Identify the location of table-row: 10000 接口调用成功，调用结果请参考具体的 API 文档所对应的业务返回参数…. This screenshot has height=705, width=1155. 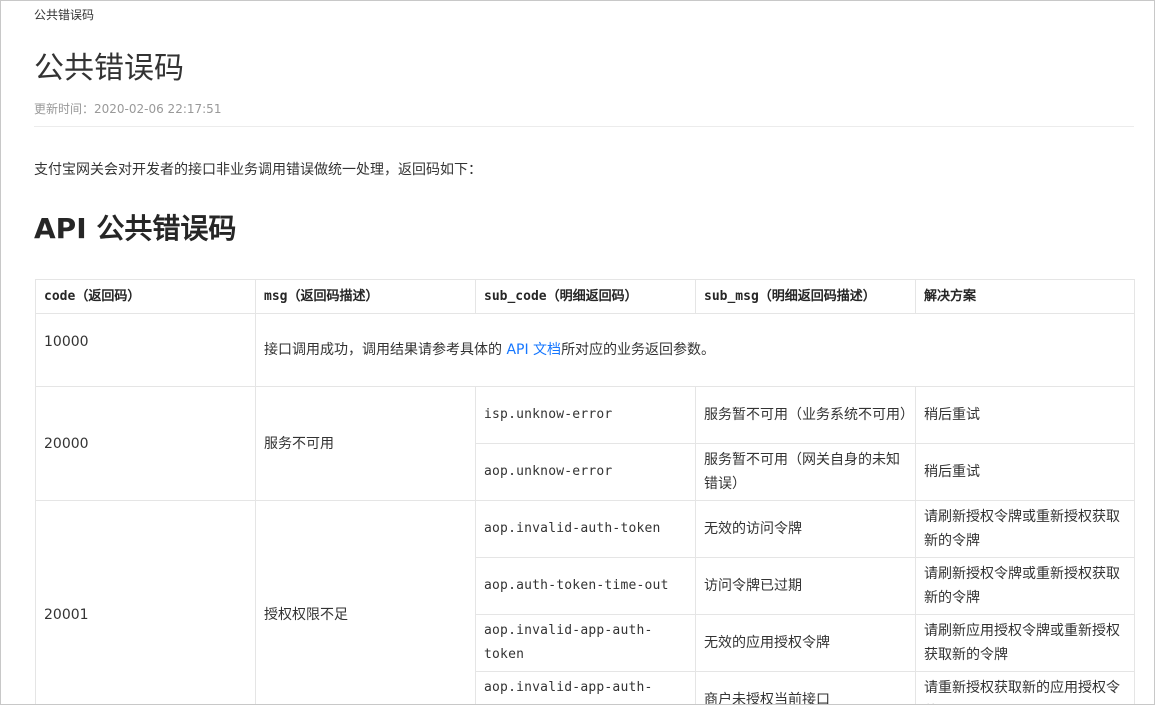
(585, 350).